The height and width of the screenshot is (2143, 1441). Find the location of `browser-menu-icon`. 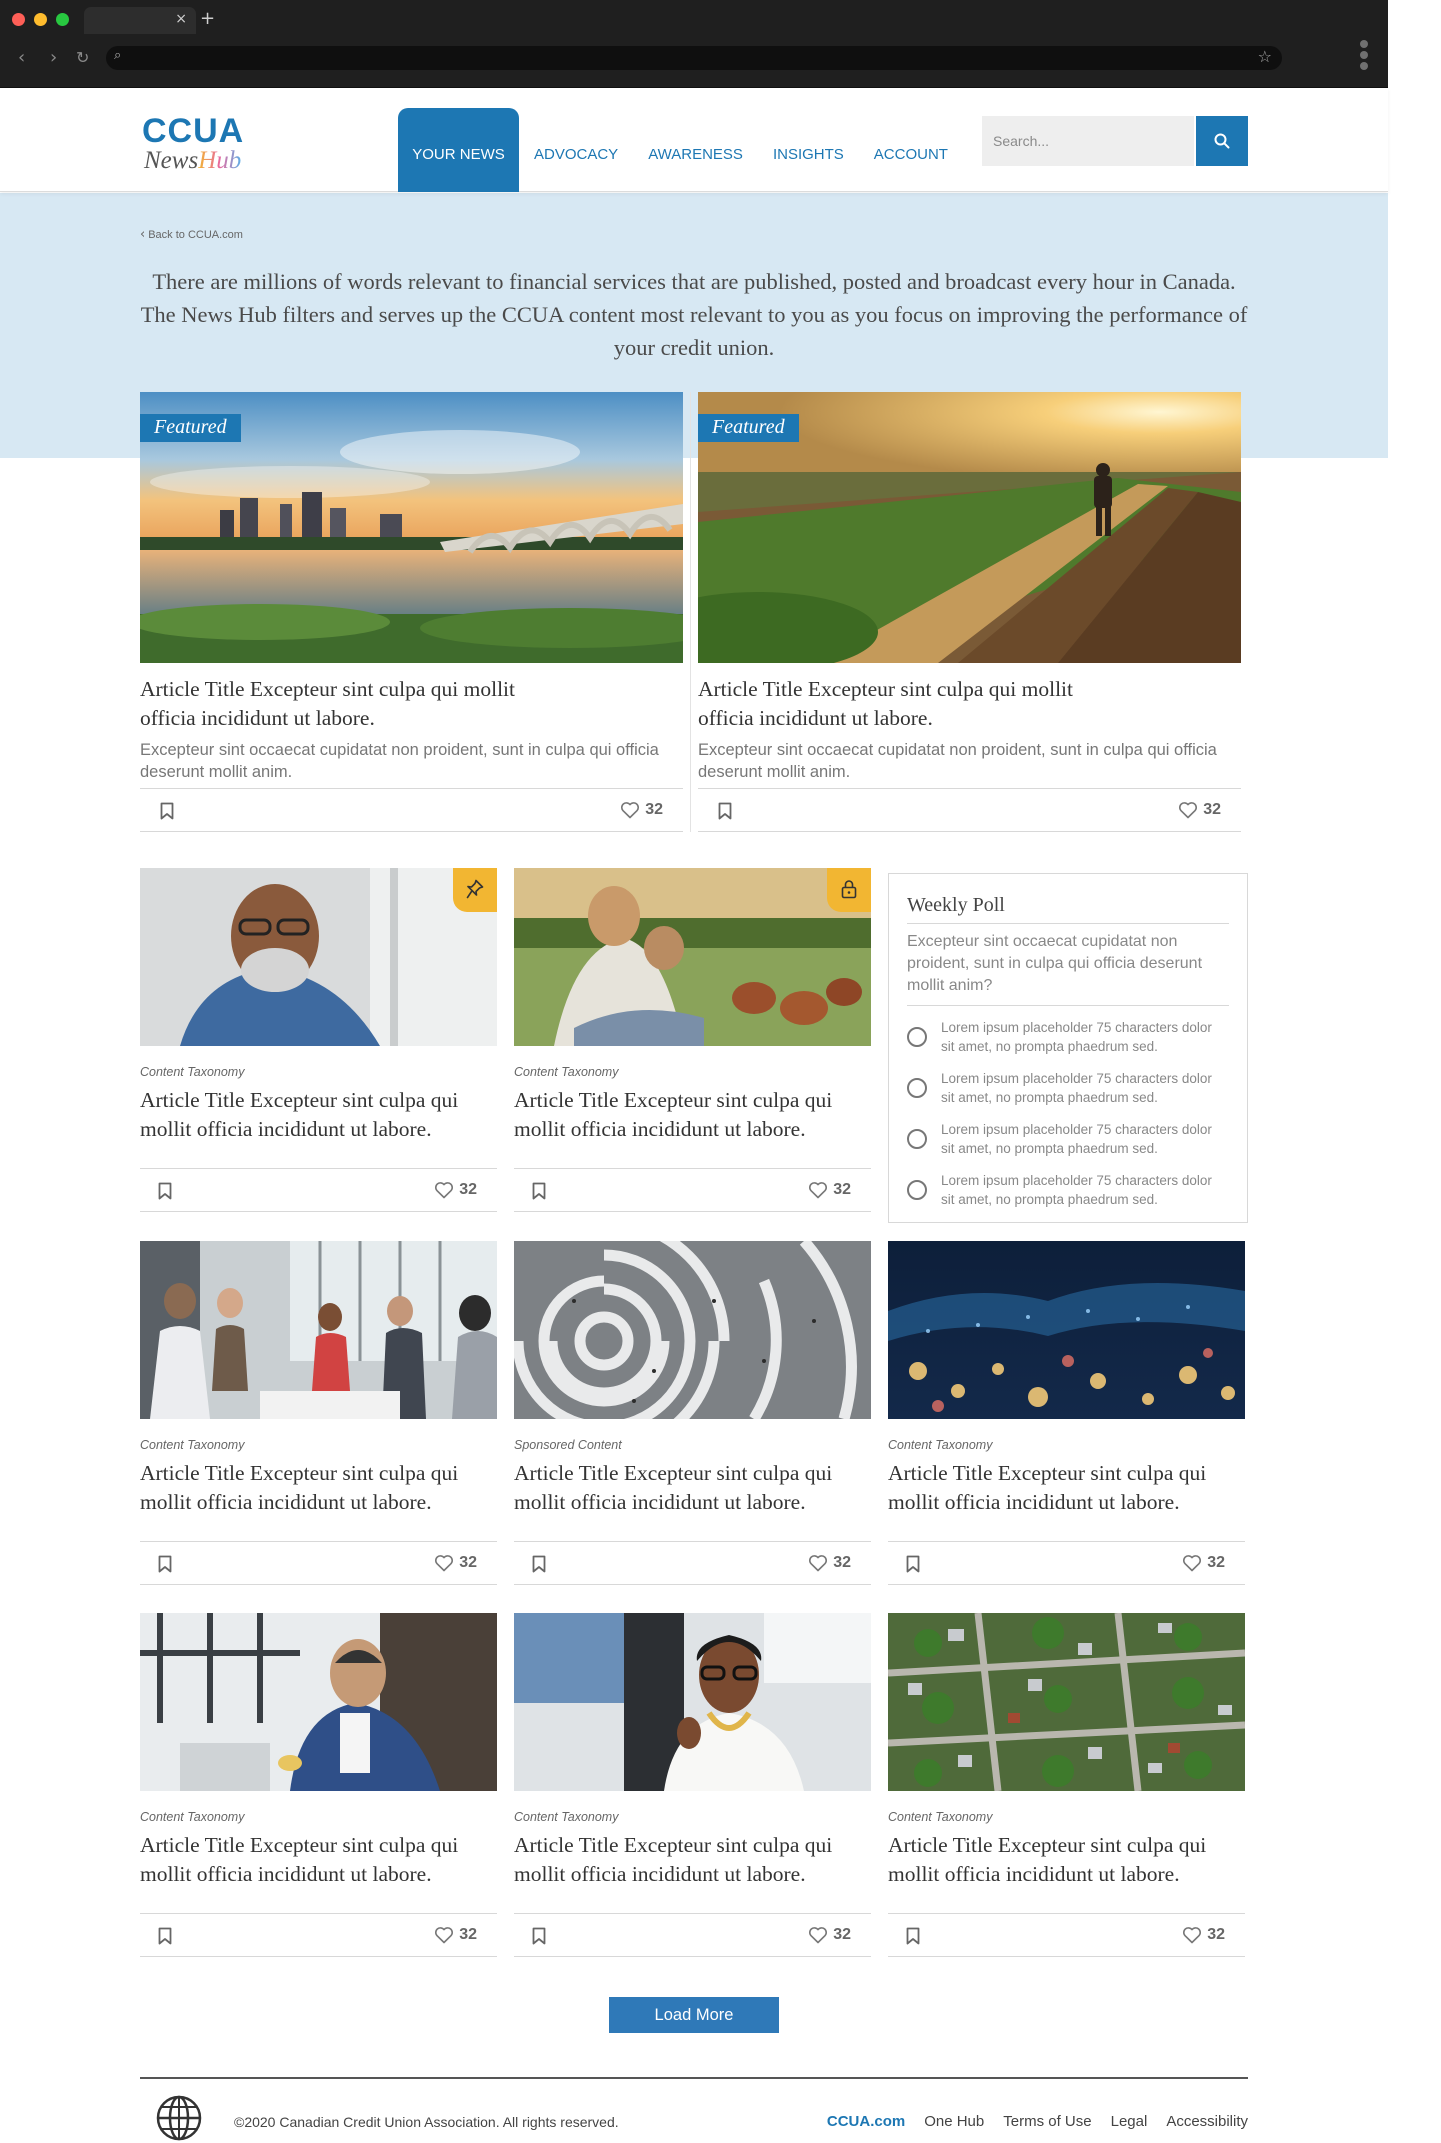

browser-menu-icon is located at coordinates (1365, 56).